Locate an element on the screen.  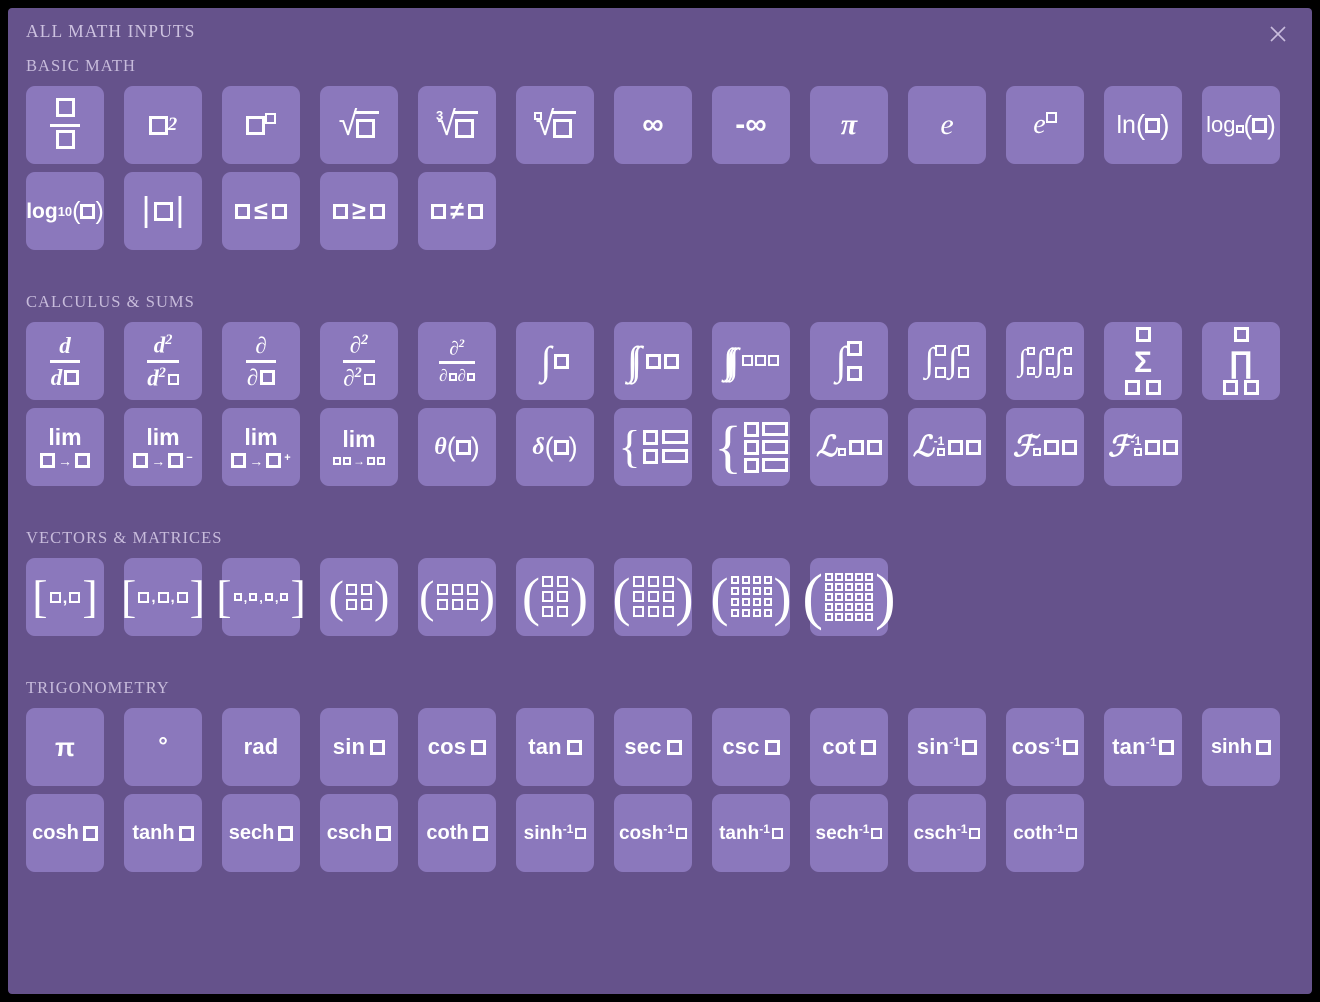
math-button-matrix-4x4: ( ) is located at coordinates (751, 597).